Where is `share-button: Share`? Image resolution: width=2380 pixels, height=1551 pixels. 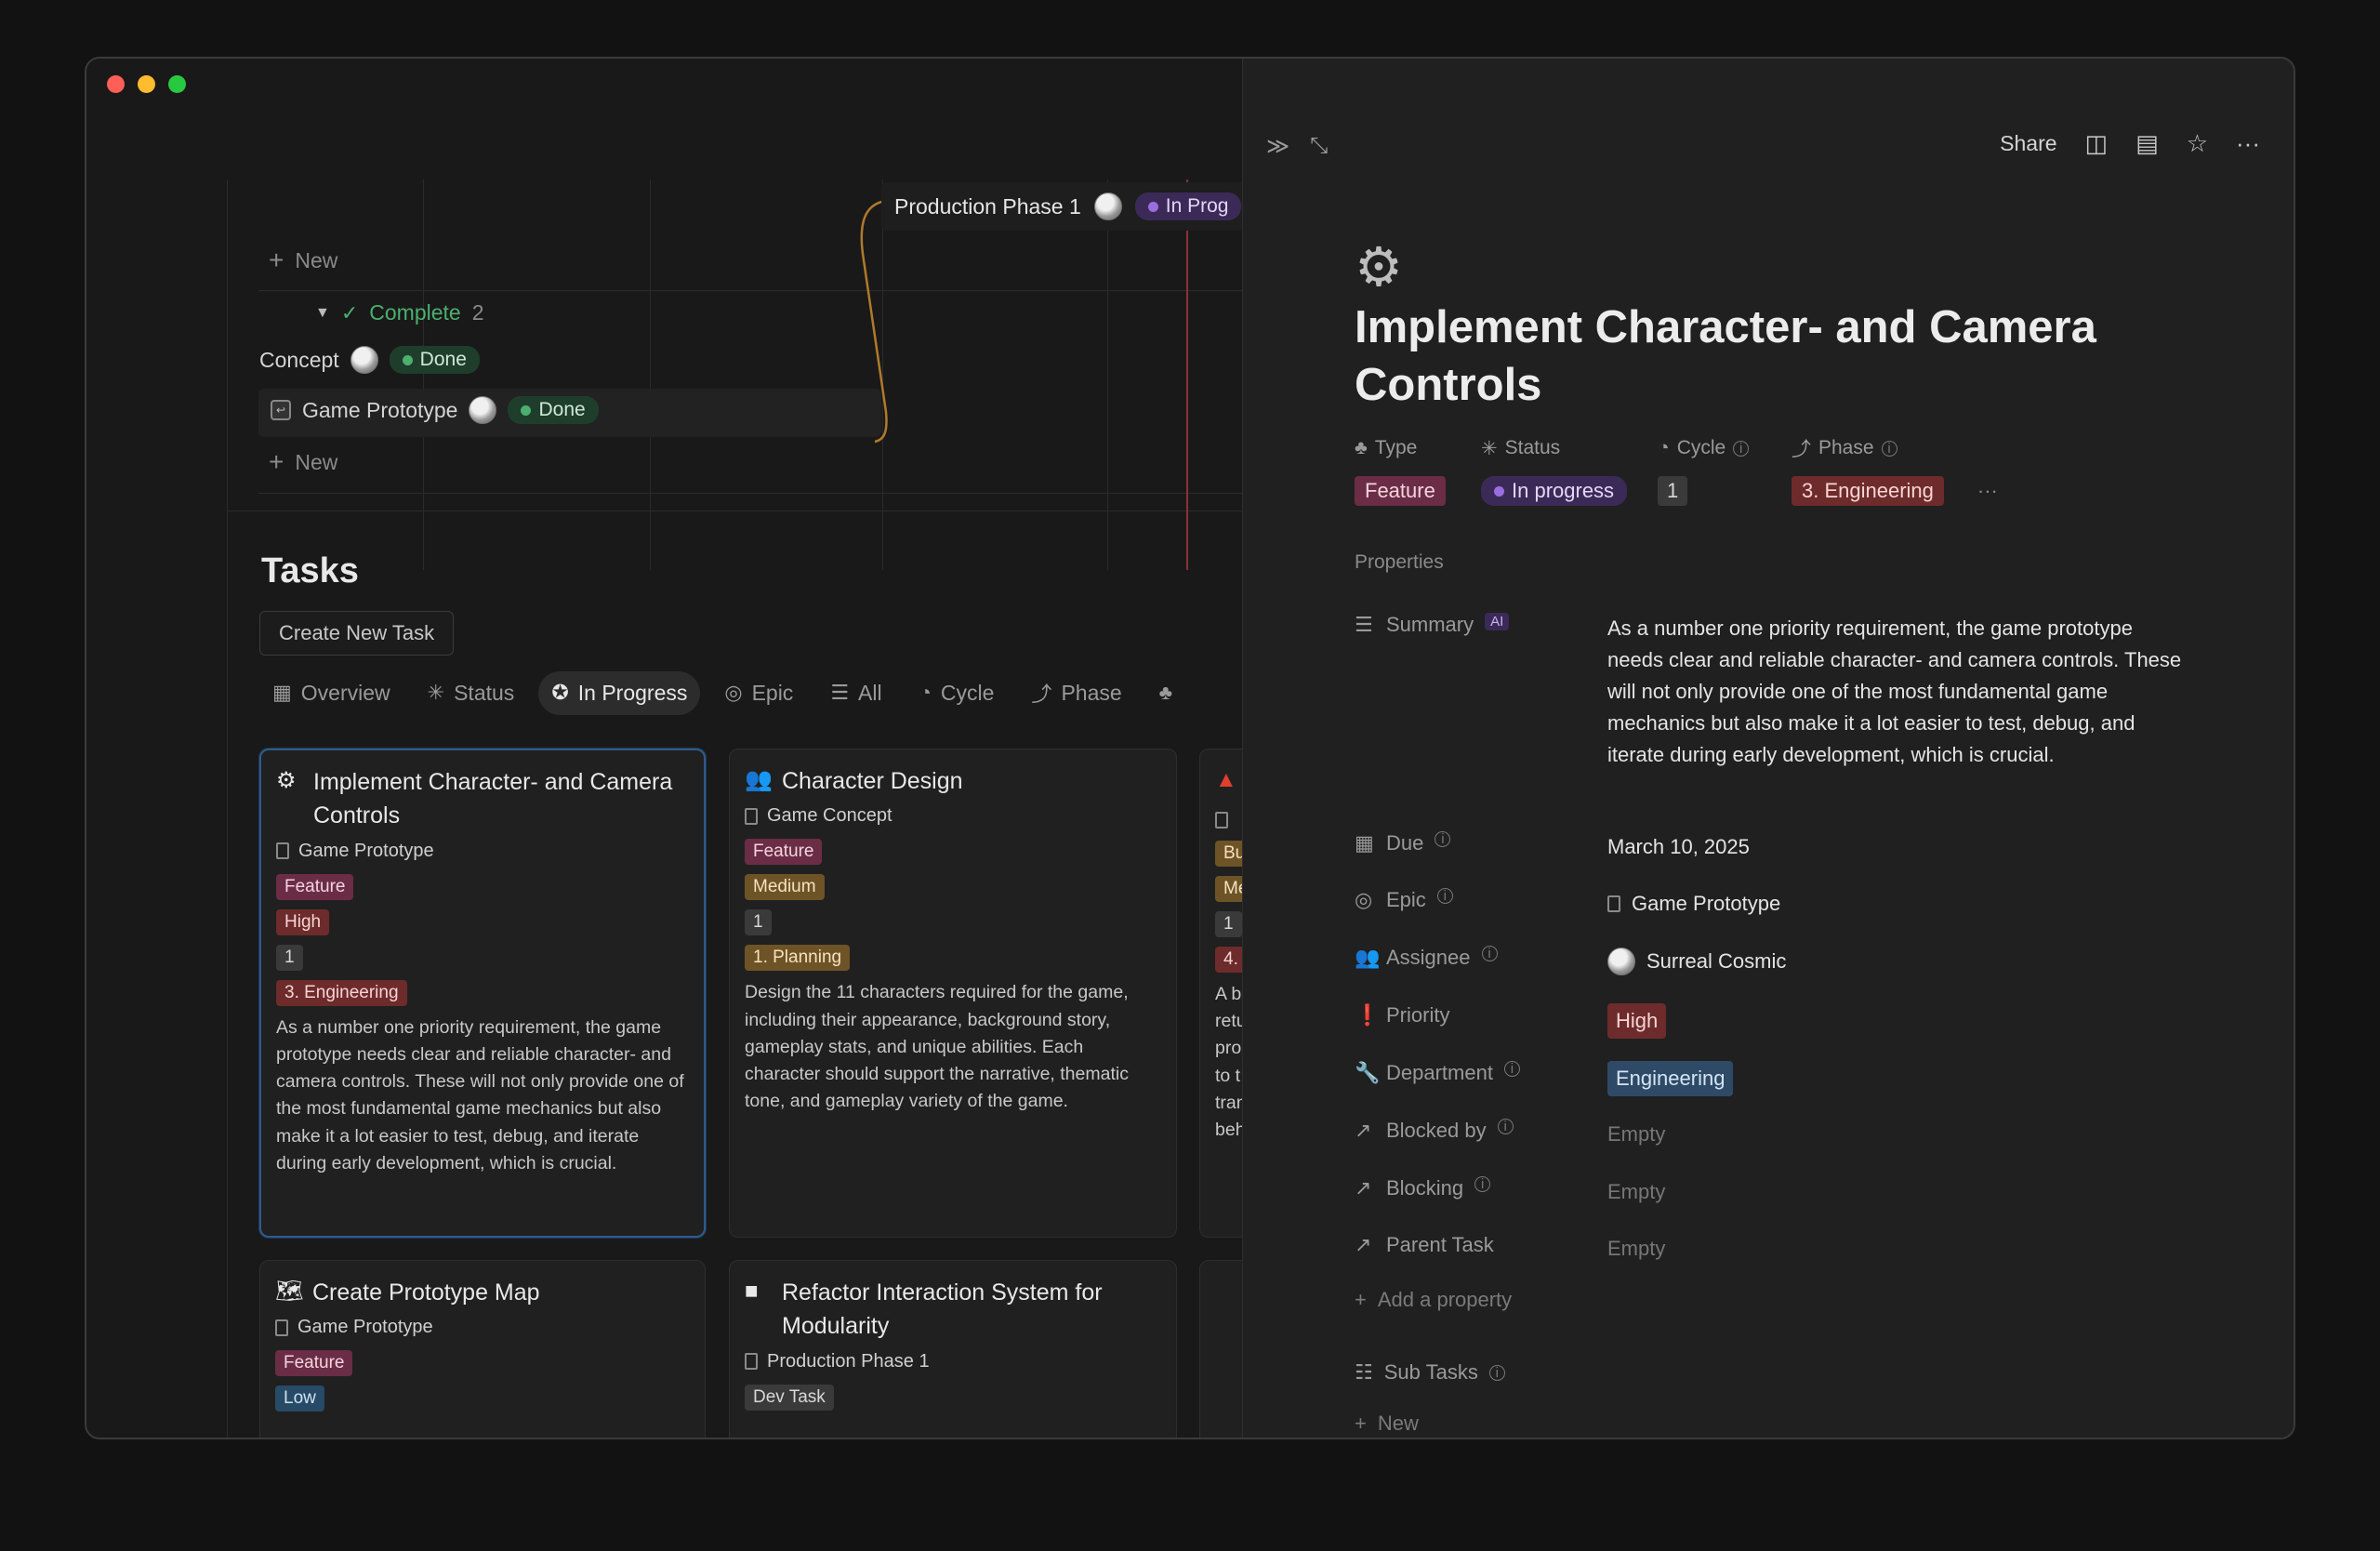
share-button: Share is located at coordinates (2028, 143).